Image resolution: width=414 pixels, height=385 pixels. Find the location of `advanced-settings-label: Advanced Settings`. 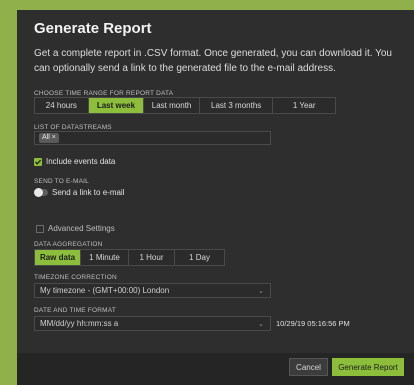

advanced-settings-label: Advanced Settings is located at coordinates (81, 228).